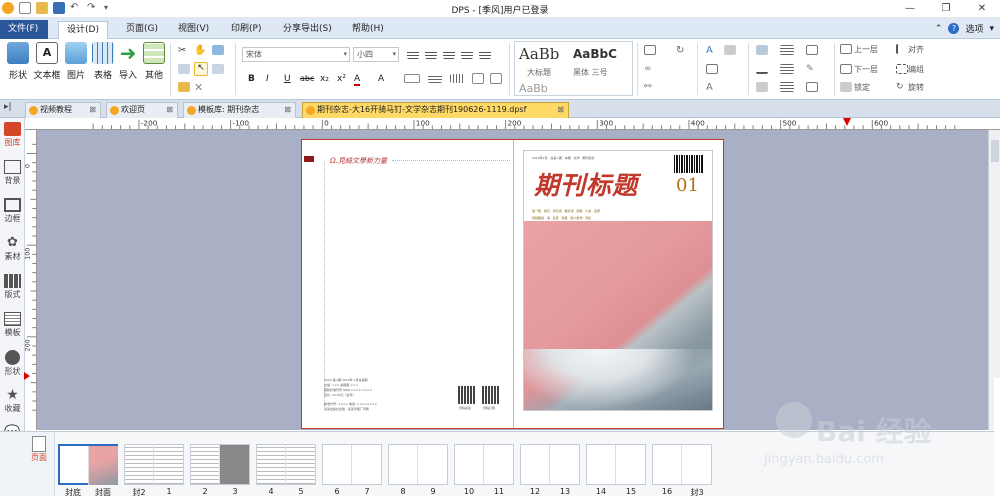  I want to click on text-shadow-icon: A, so click(712, 87).